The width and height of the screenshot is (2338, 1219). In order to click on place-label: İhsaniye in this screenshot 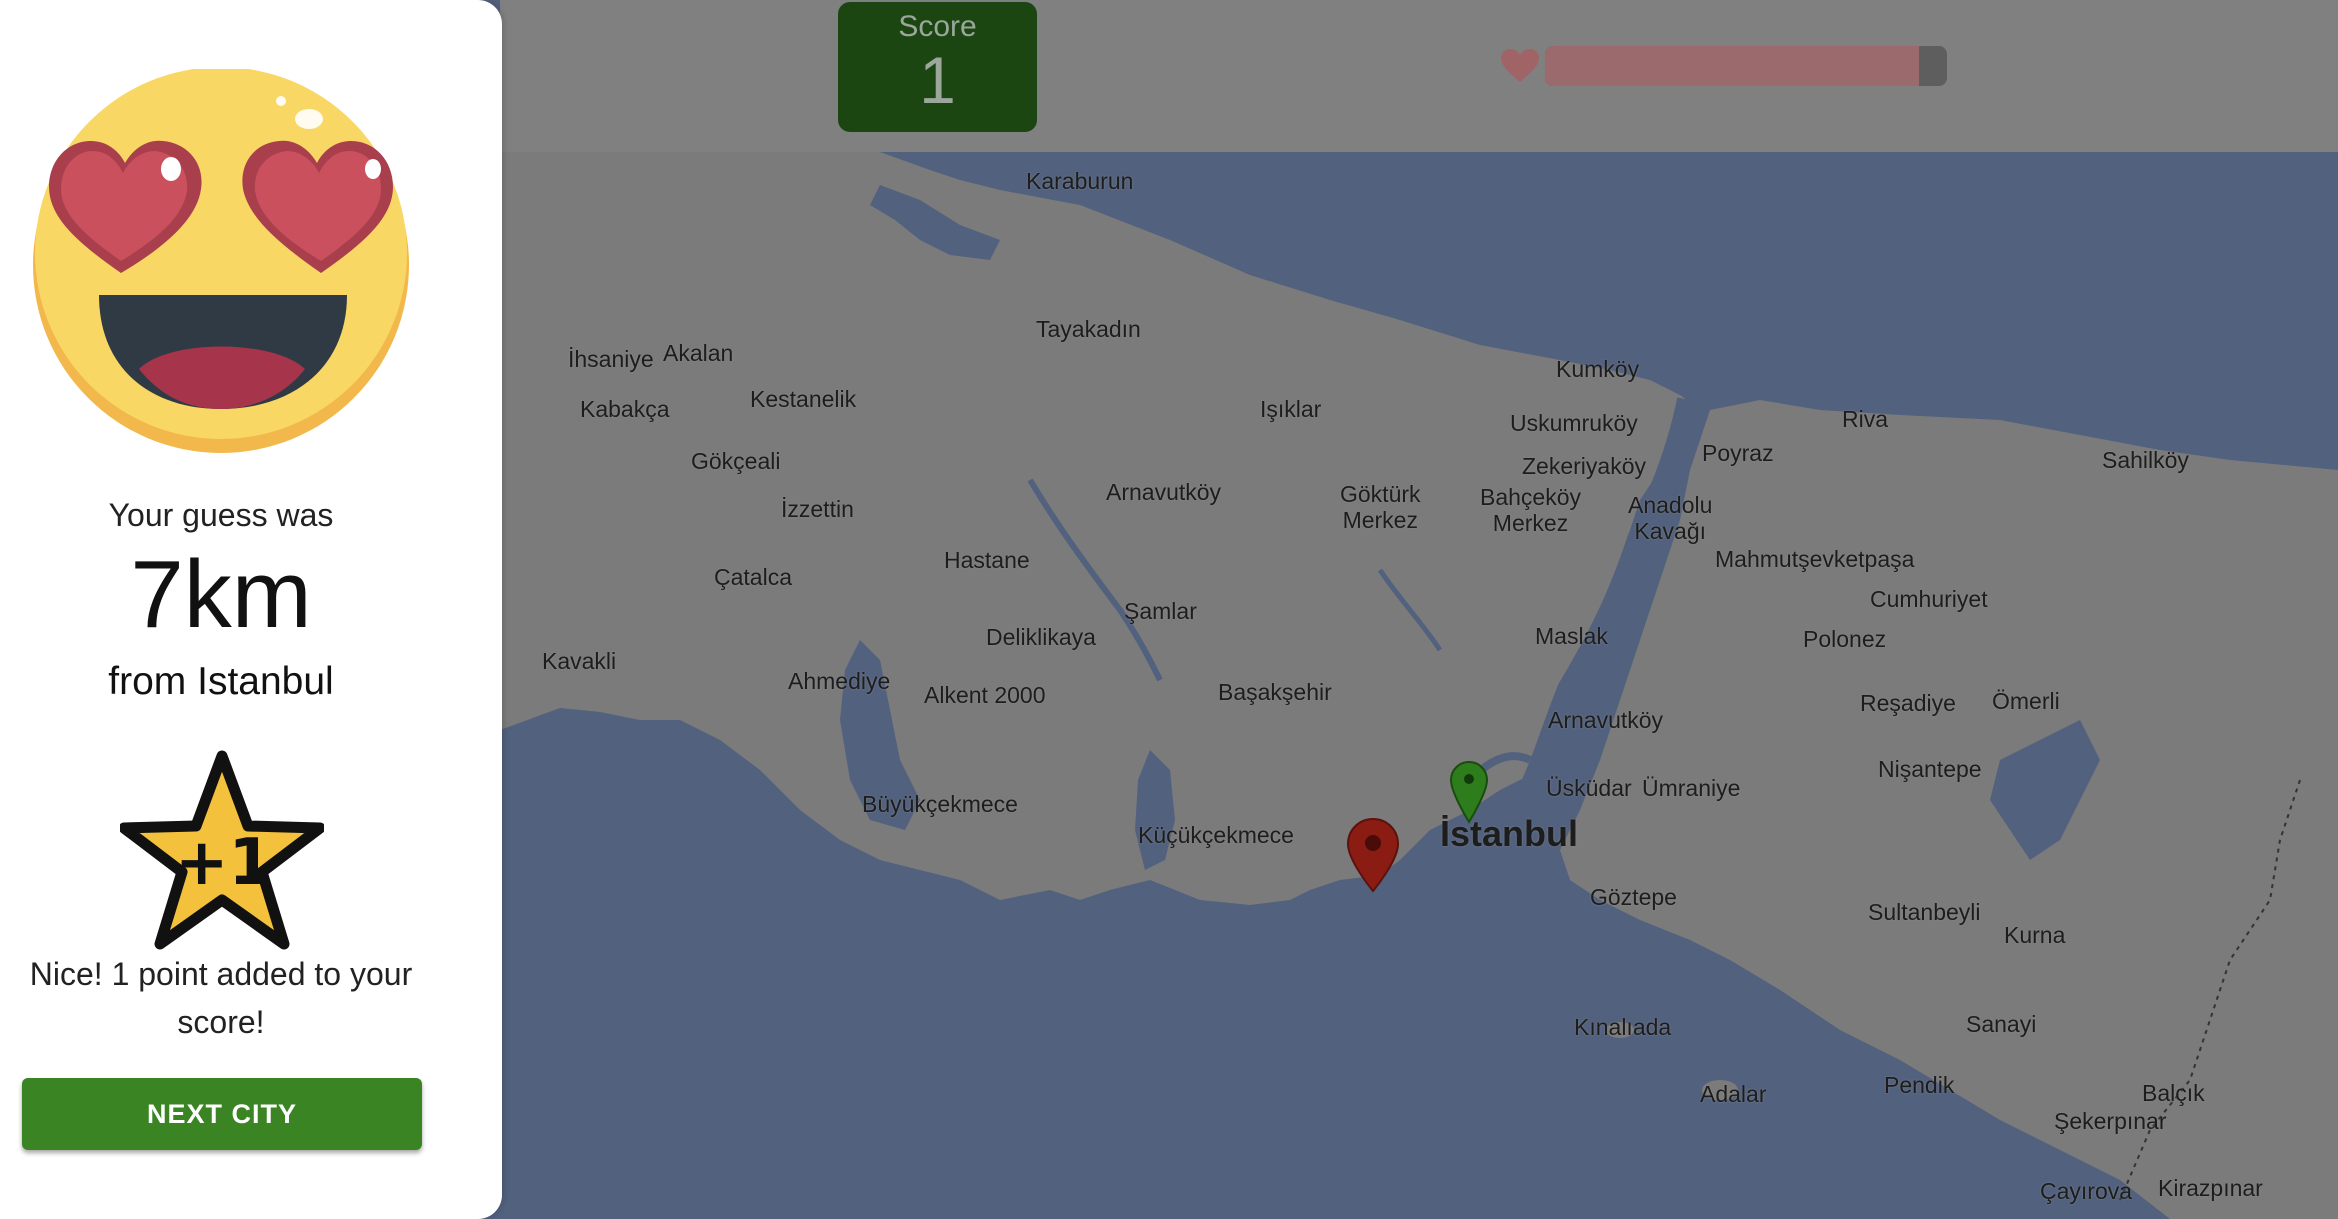, I will do `click(611, 359)`.